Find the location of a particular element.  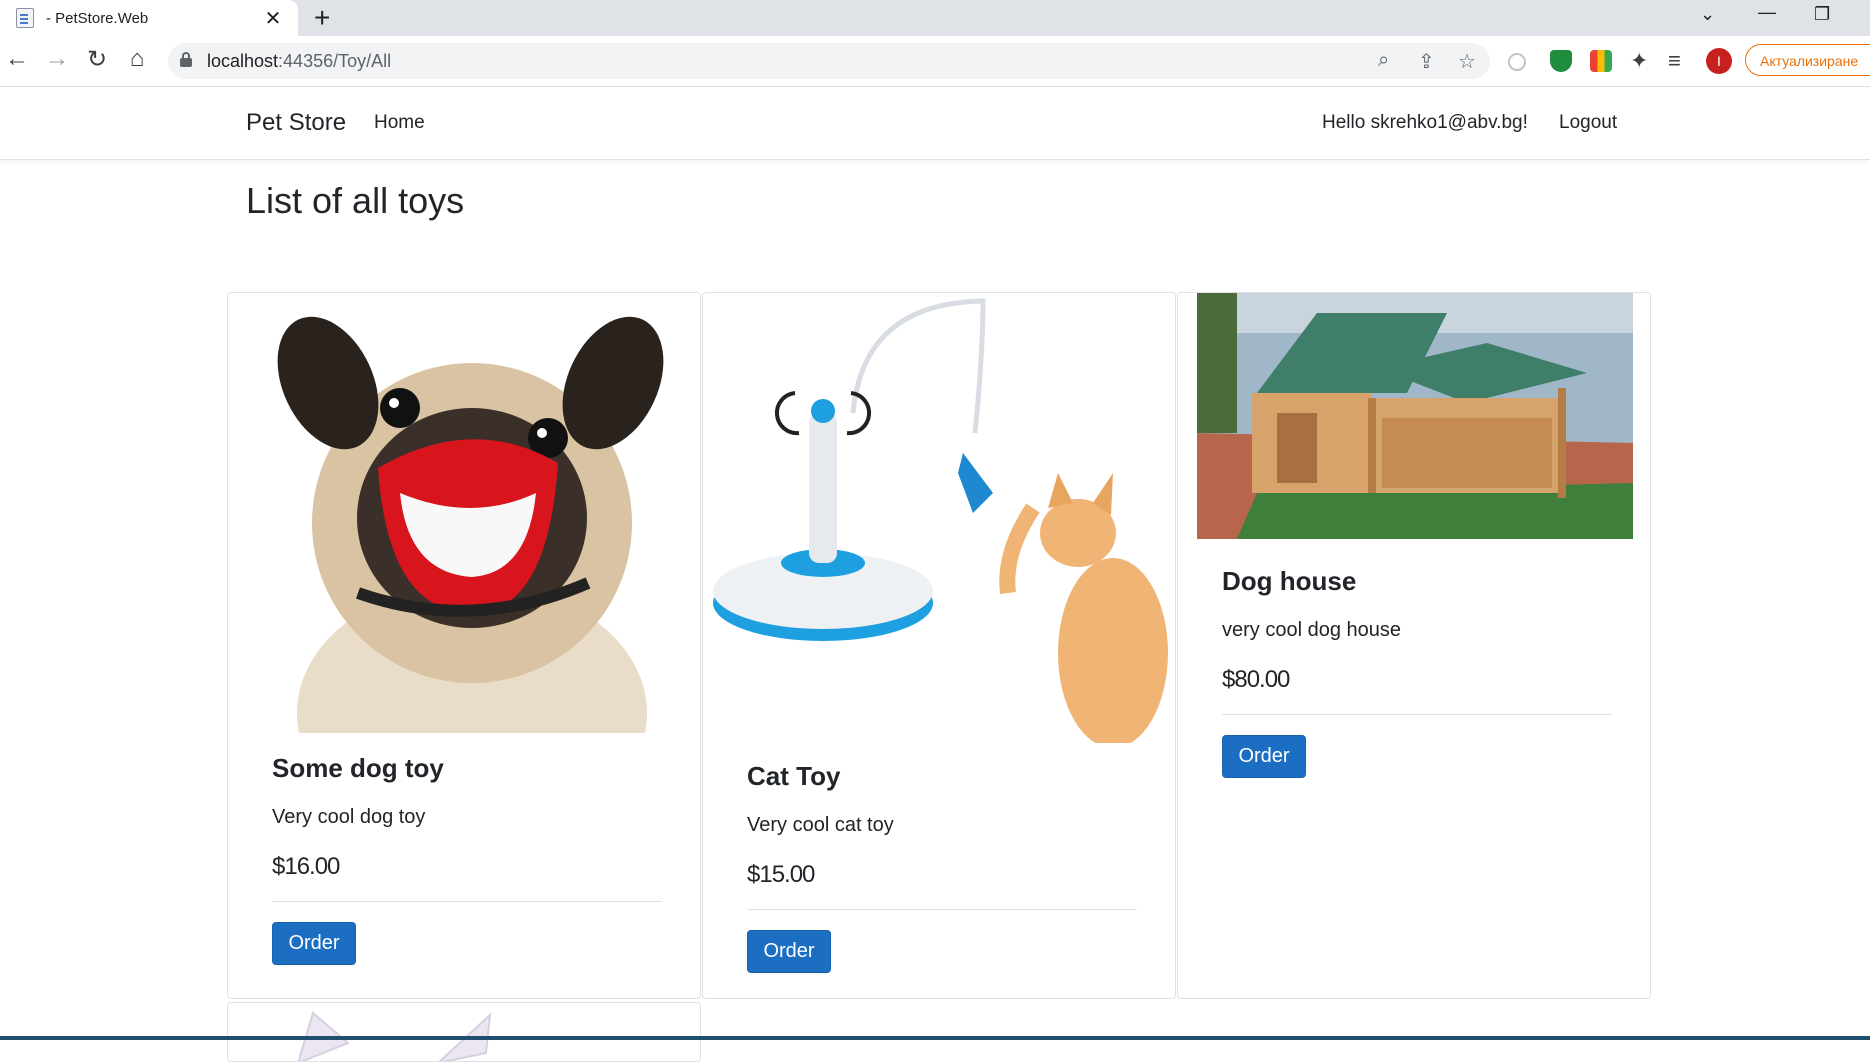

product-image-dog-house is located at coordinates (1415, 416).